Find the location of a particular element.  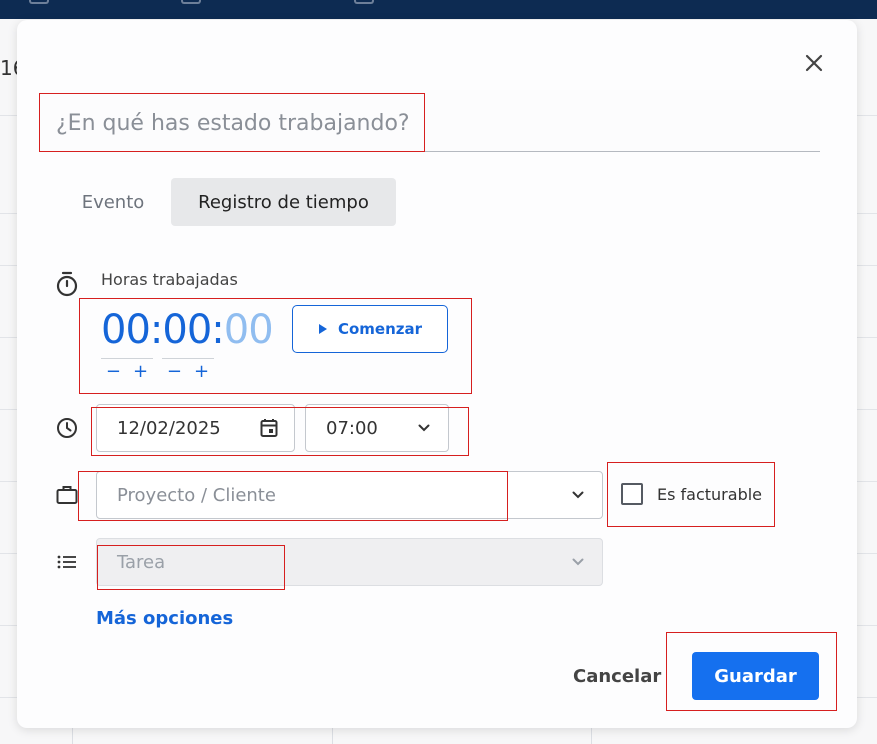

billable-checkbox: Es facturable is located at coordinates (691, 494).